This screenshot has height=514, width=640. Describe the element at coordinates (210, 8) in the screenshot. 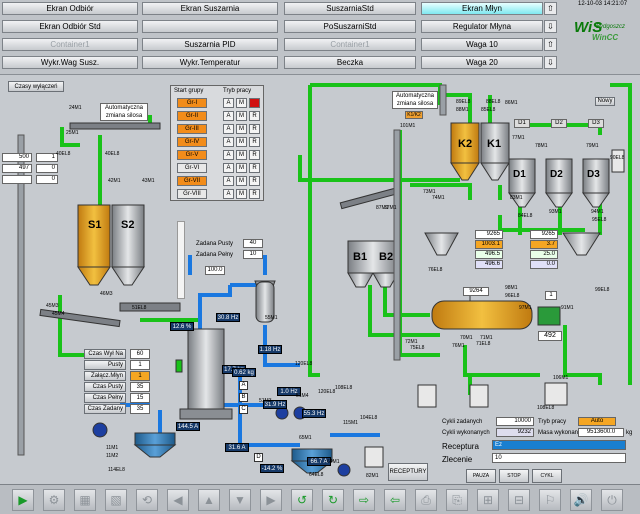

I see `nav-button-0-1: Ekran Suszarnia` at that location.